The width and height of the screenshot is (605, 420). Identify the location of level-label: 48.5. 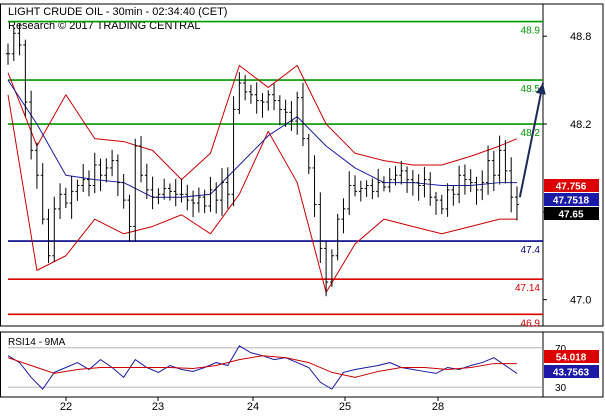
(531, 89).